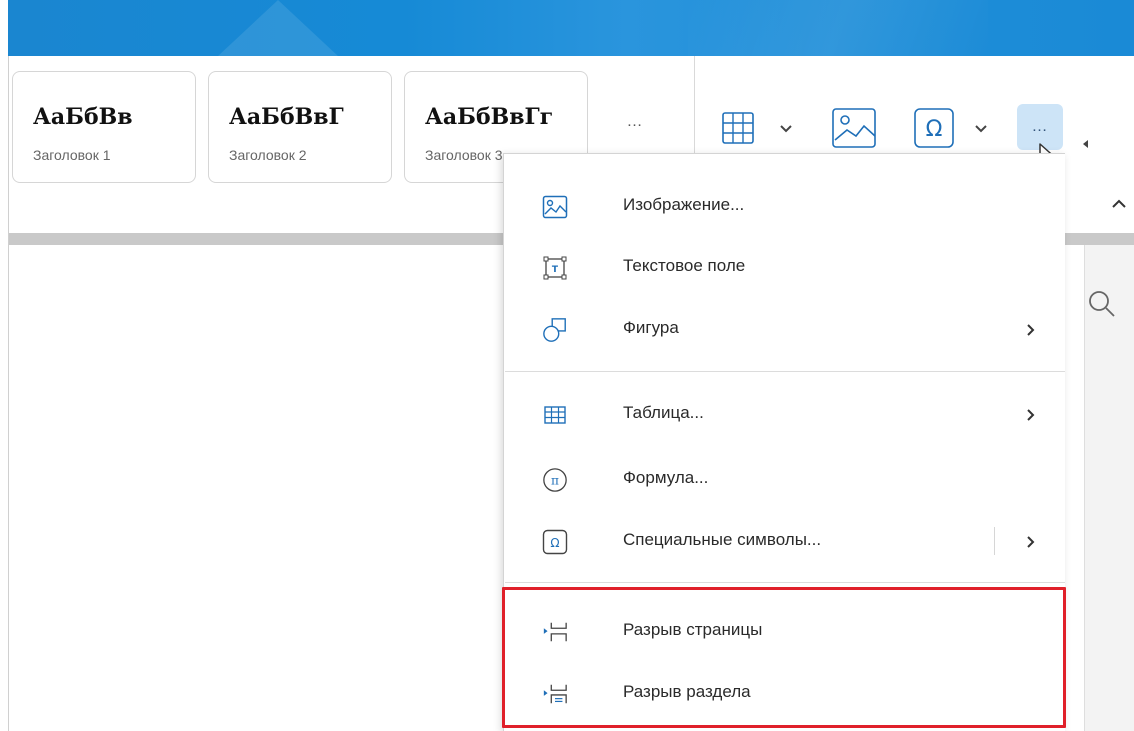 The width and height of the screenshot is (1134, 731). What do you see at coordinates (755, 128) in the screenshot?
I see `insert-table-button` at bounding box center [755, 128].